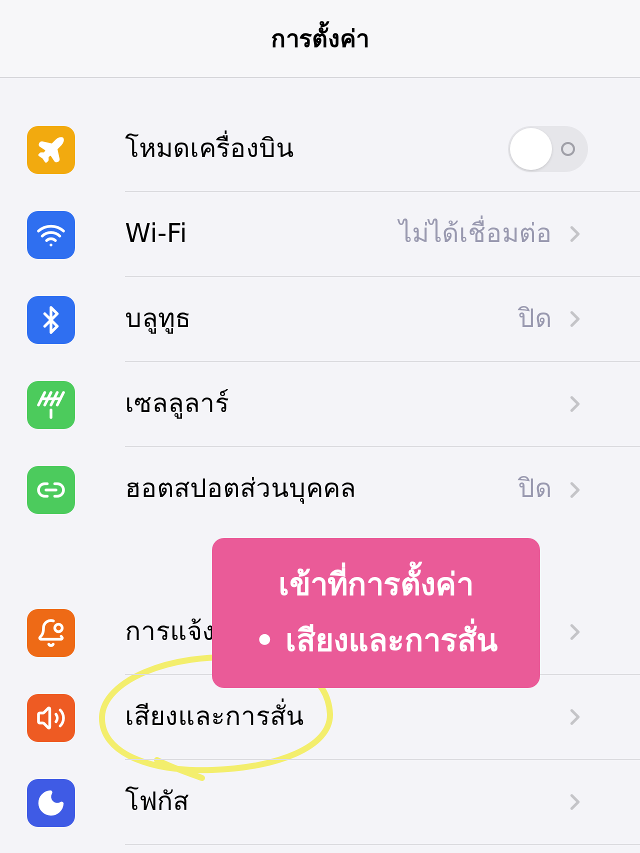 The height and width of the screenshot is (853, 640). I want to click on setting-value: ไม่ได้เชื่อมต่อ, so click(475, 234).